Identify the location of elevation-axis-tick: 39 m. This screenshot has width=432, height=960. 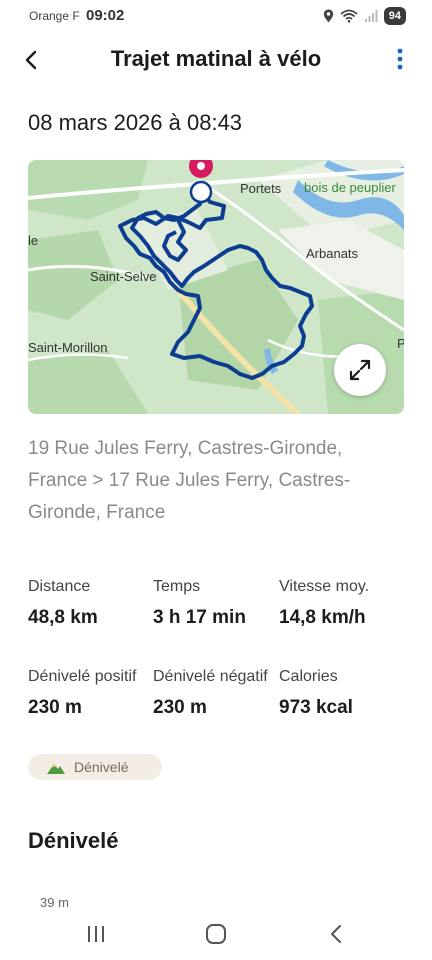
(54, 901).